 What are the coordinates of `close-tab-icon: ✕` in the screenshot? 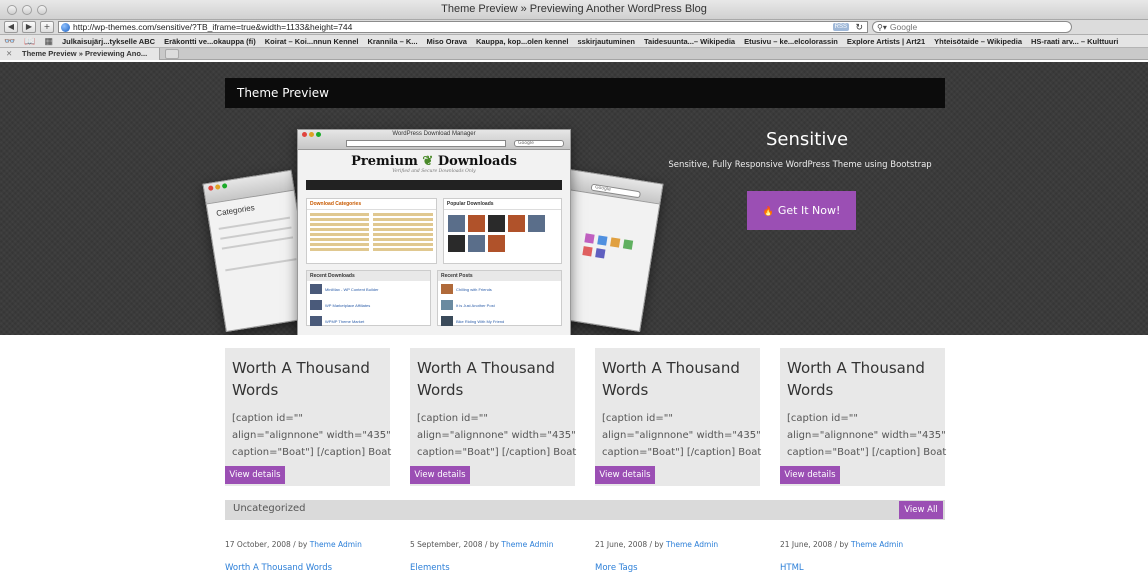 It's located at (9, 54).